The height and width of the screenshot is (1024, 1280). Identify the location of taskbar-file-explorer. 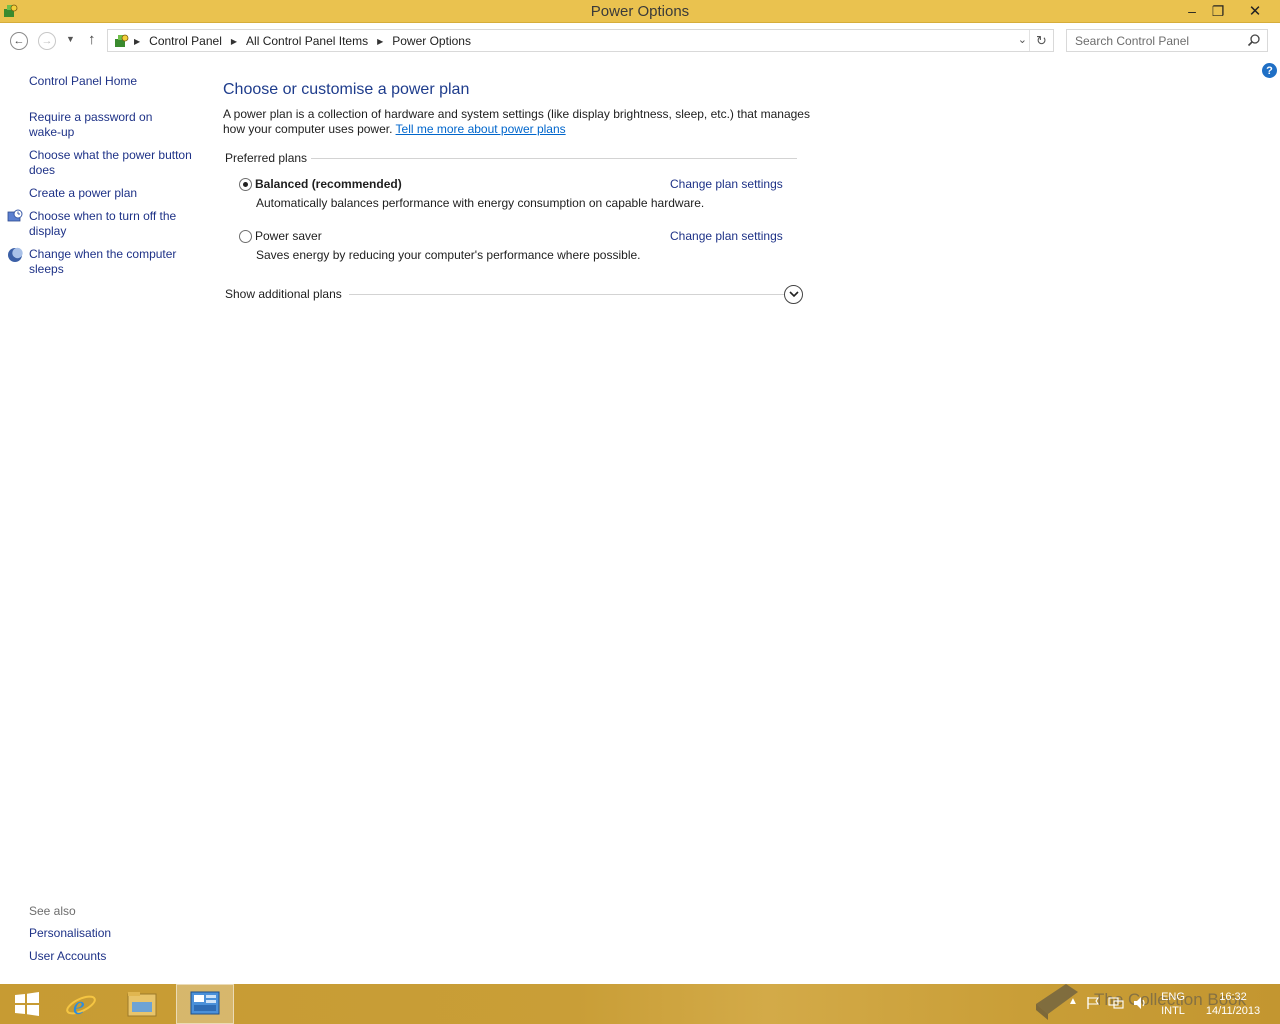
(142, 1004).